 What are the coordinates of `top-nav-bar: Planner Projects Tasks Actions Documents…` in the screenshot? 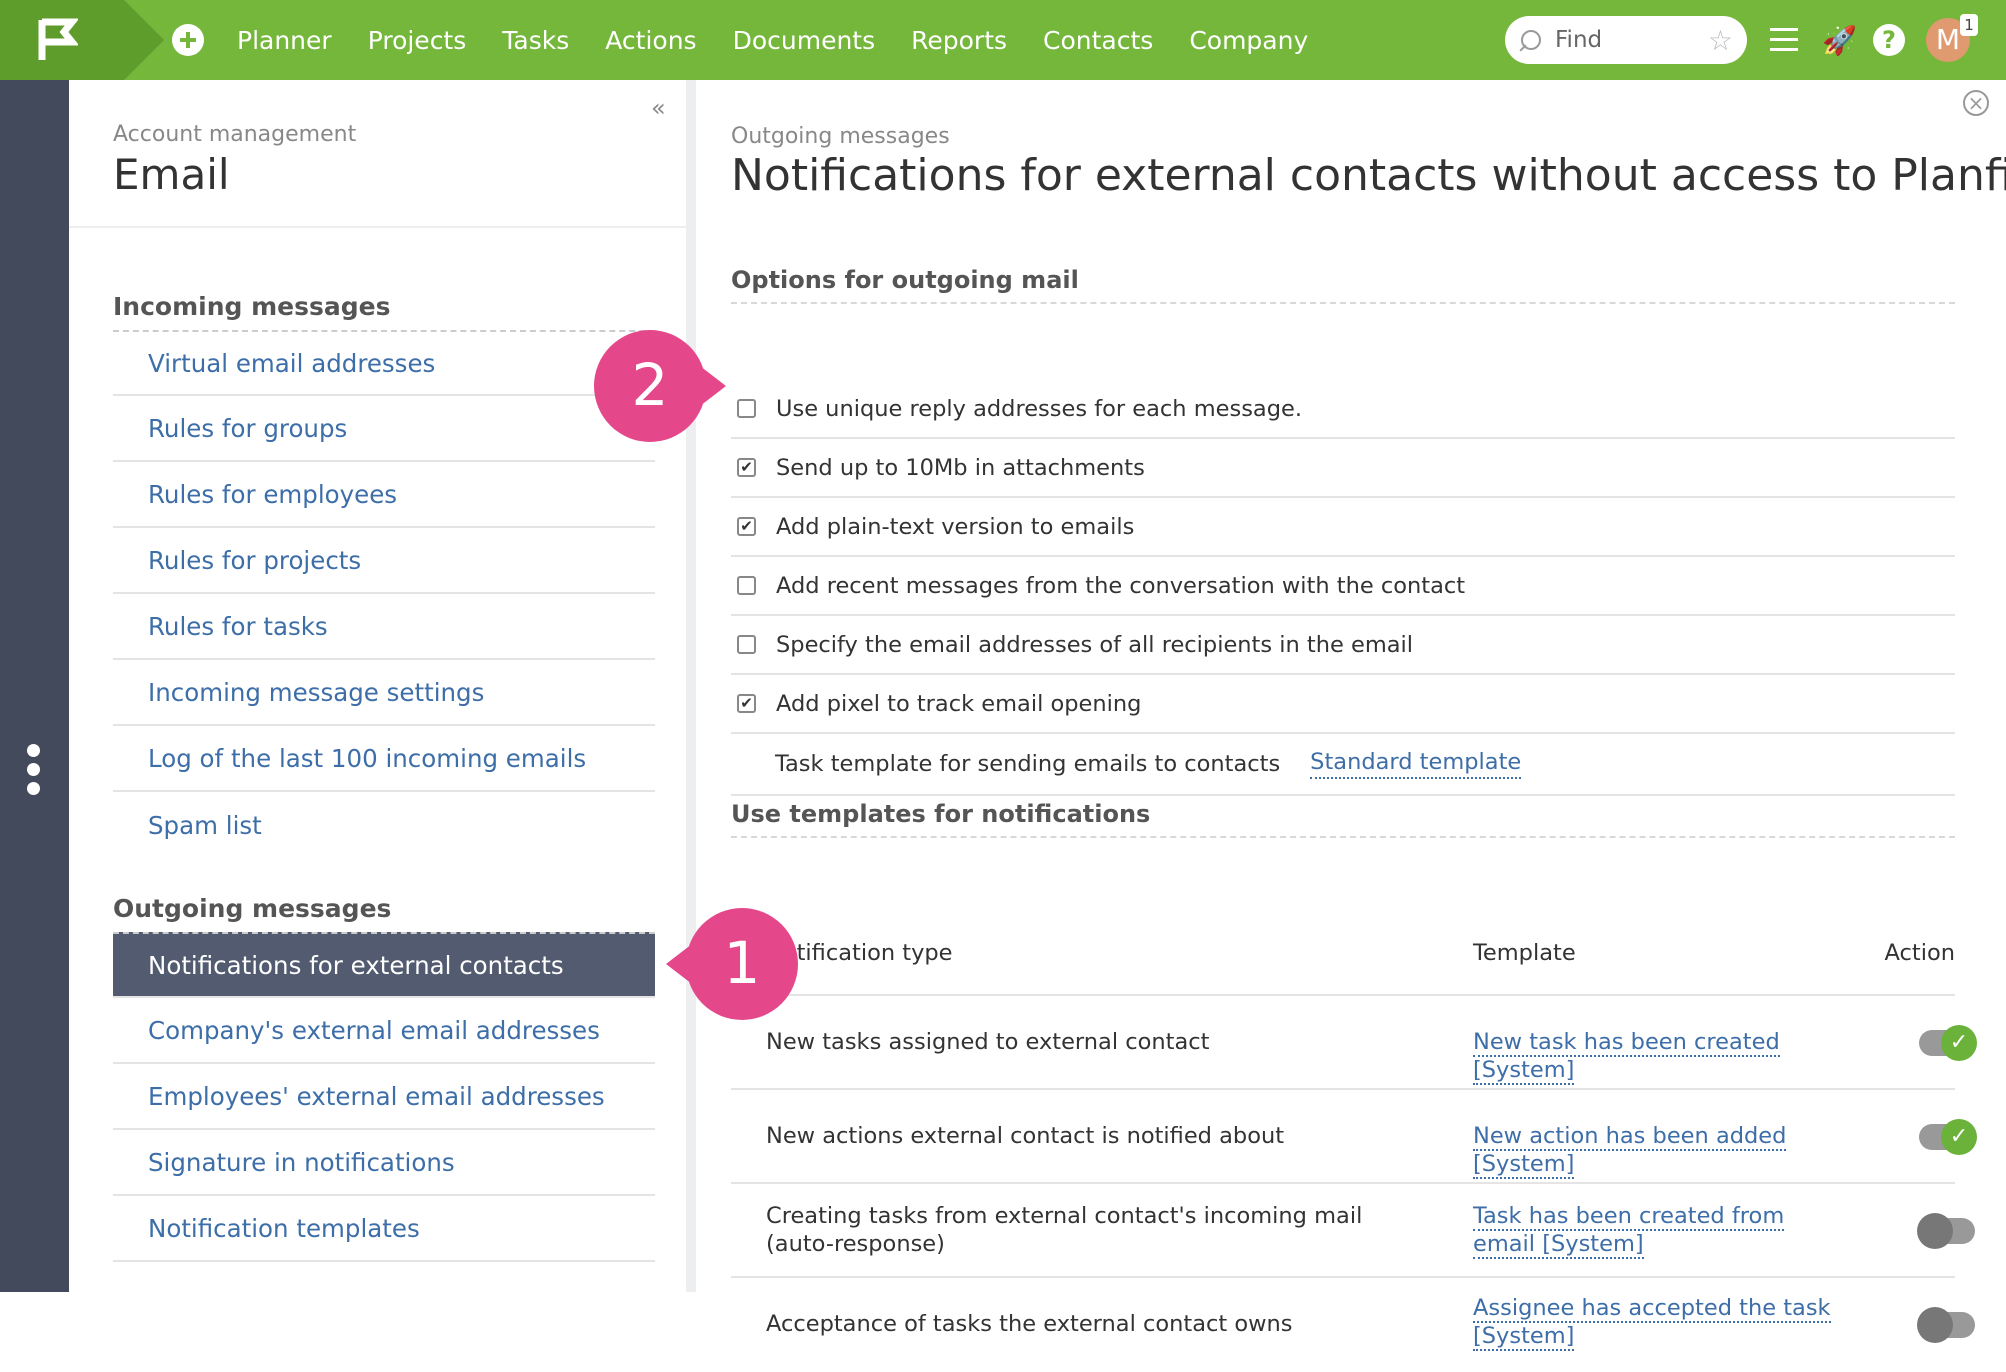 It's located at (1003, 40).